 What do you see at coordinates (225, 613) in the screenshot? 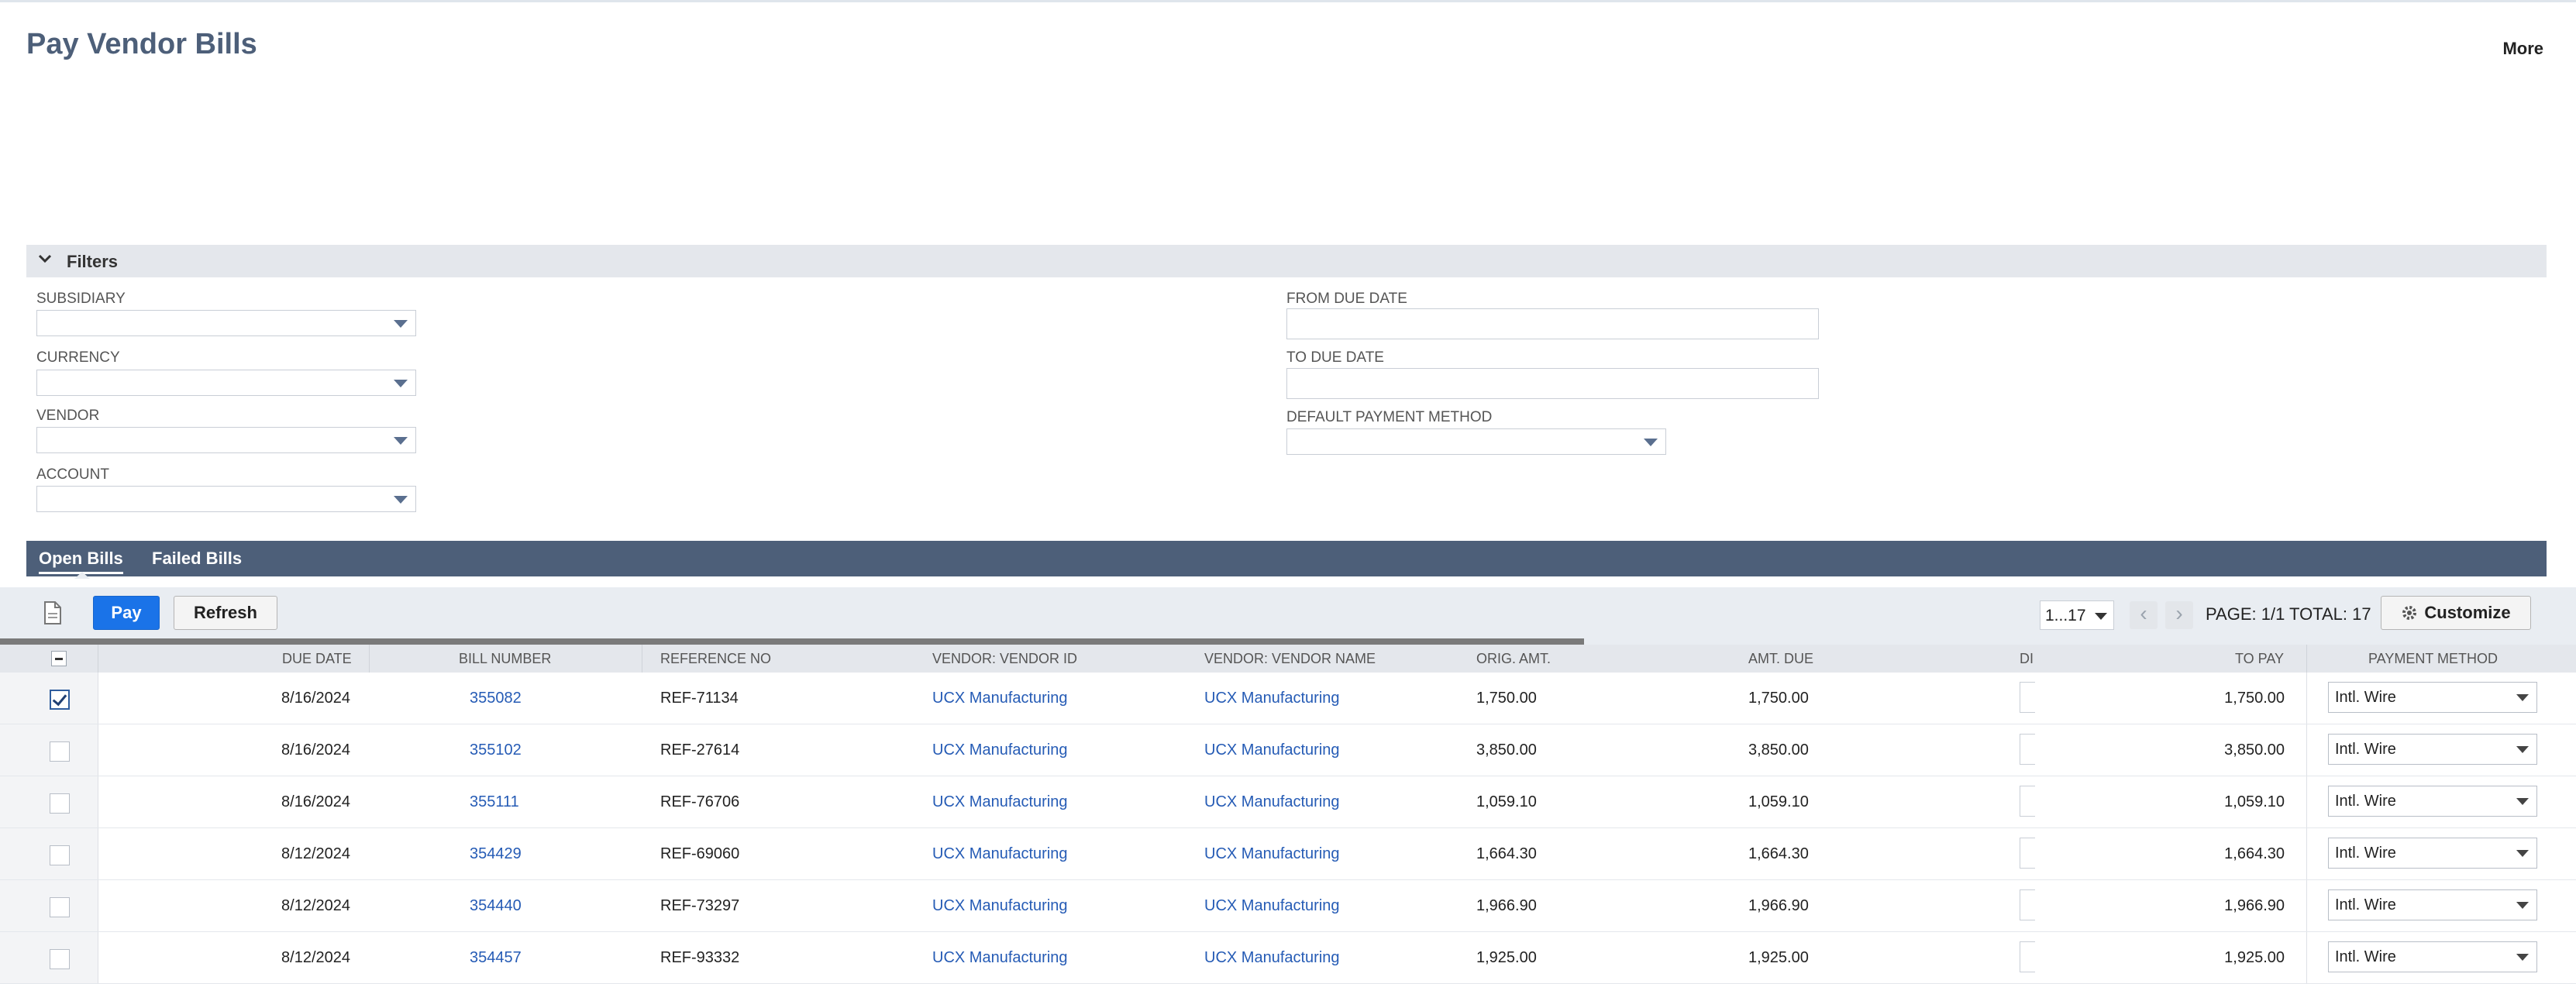
I see `refresh-button: Refresh` at bounding box center [225, 613].